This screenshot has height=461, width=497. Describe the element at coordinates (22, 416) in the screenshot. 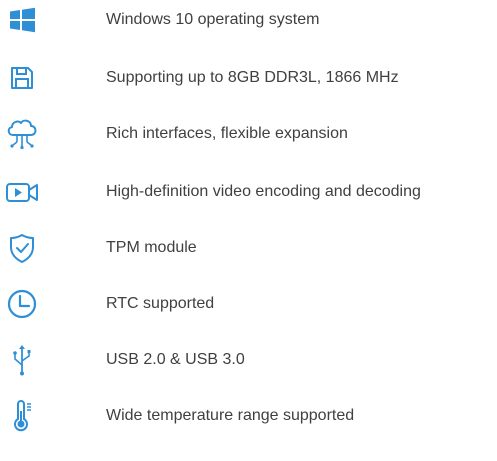

I see `thermometer-icon` at that location.